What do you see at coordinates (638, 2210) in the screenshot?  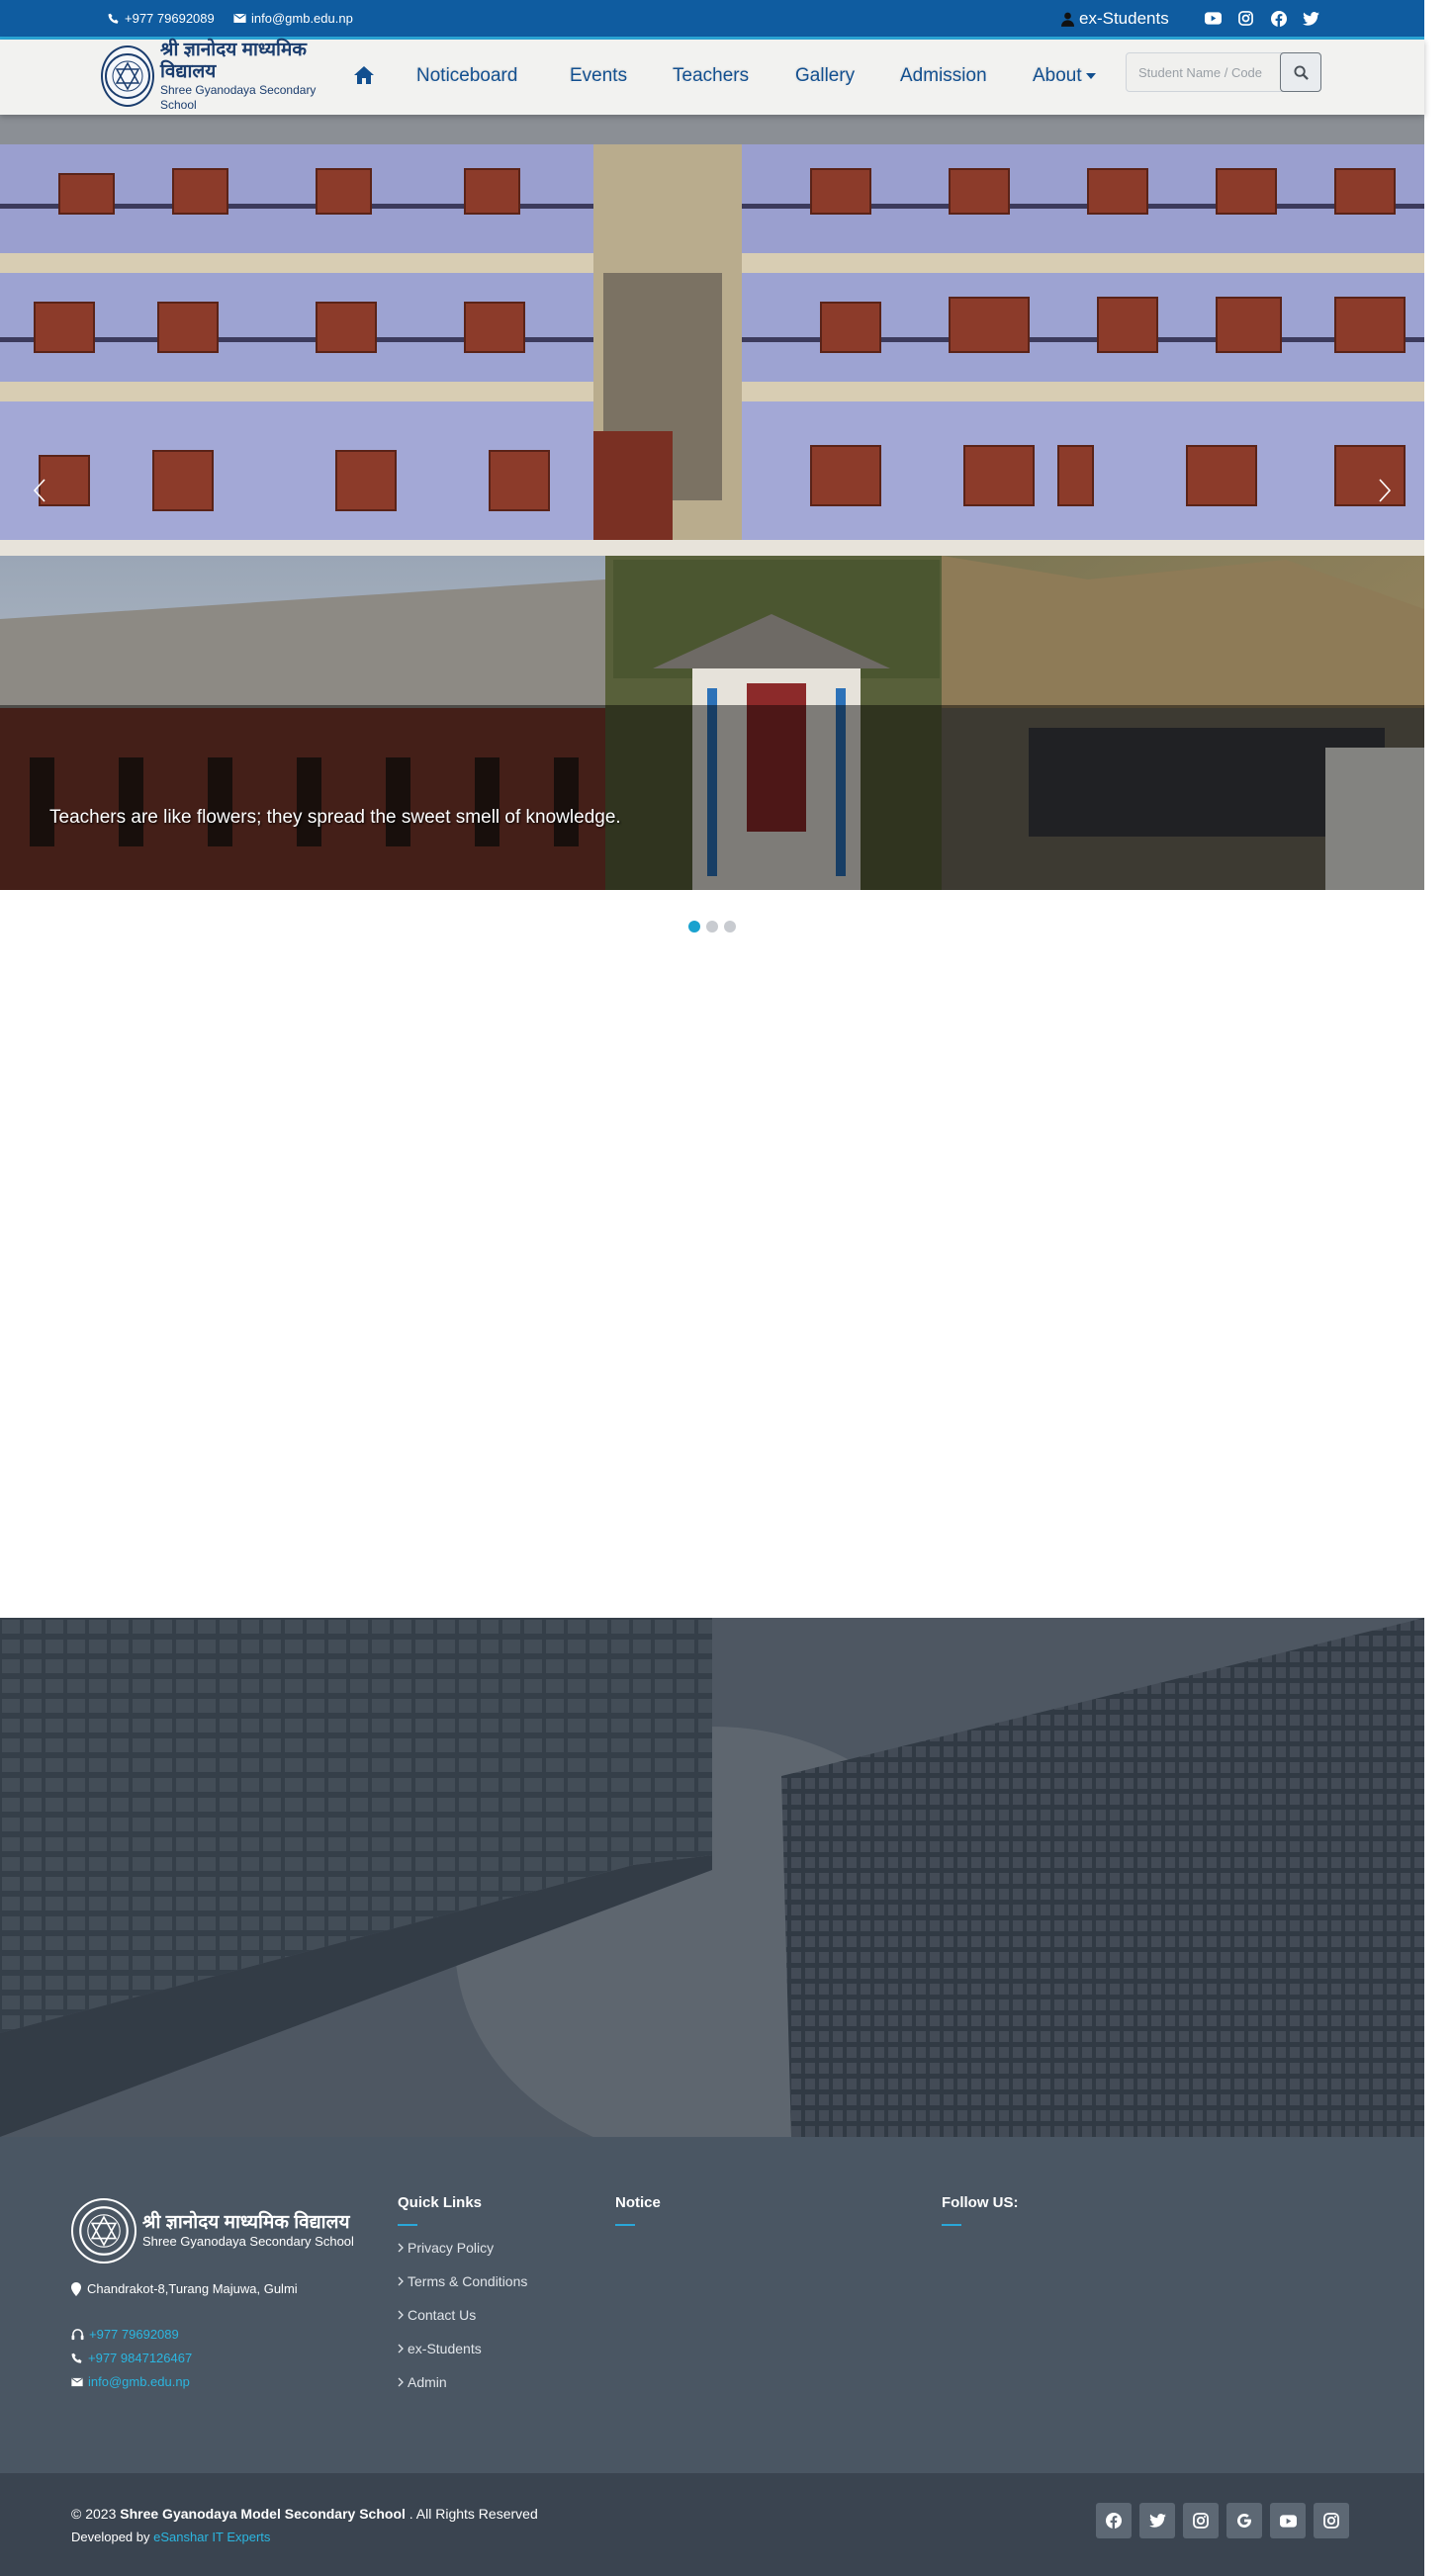 I see `notice-title: Notice` at bounding box center [638, 2210].